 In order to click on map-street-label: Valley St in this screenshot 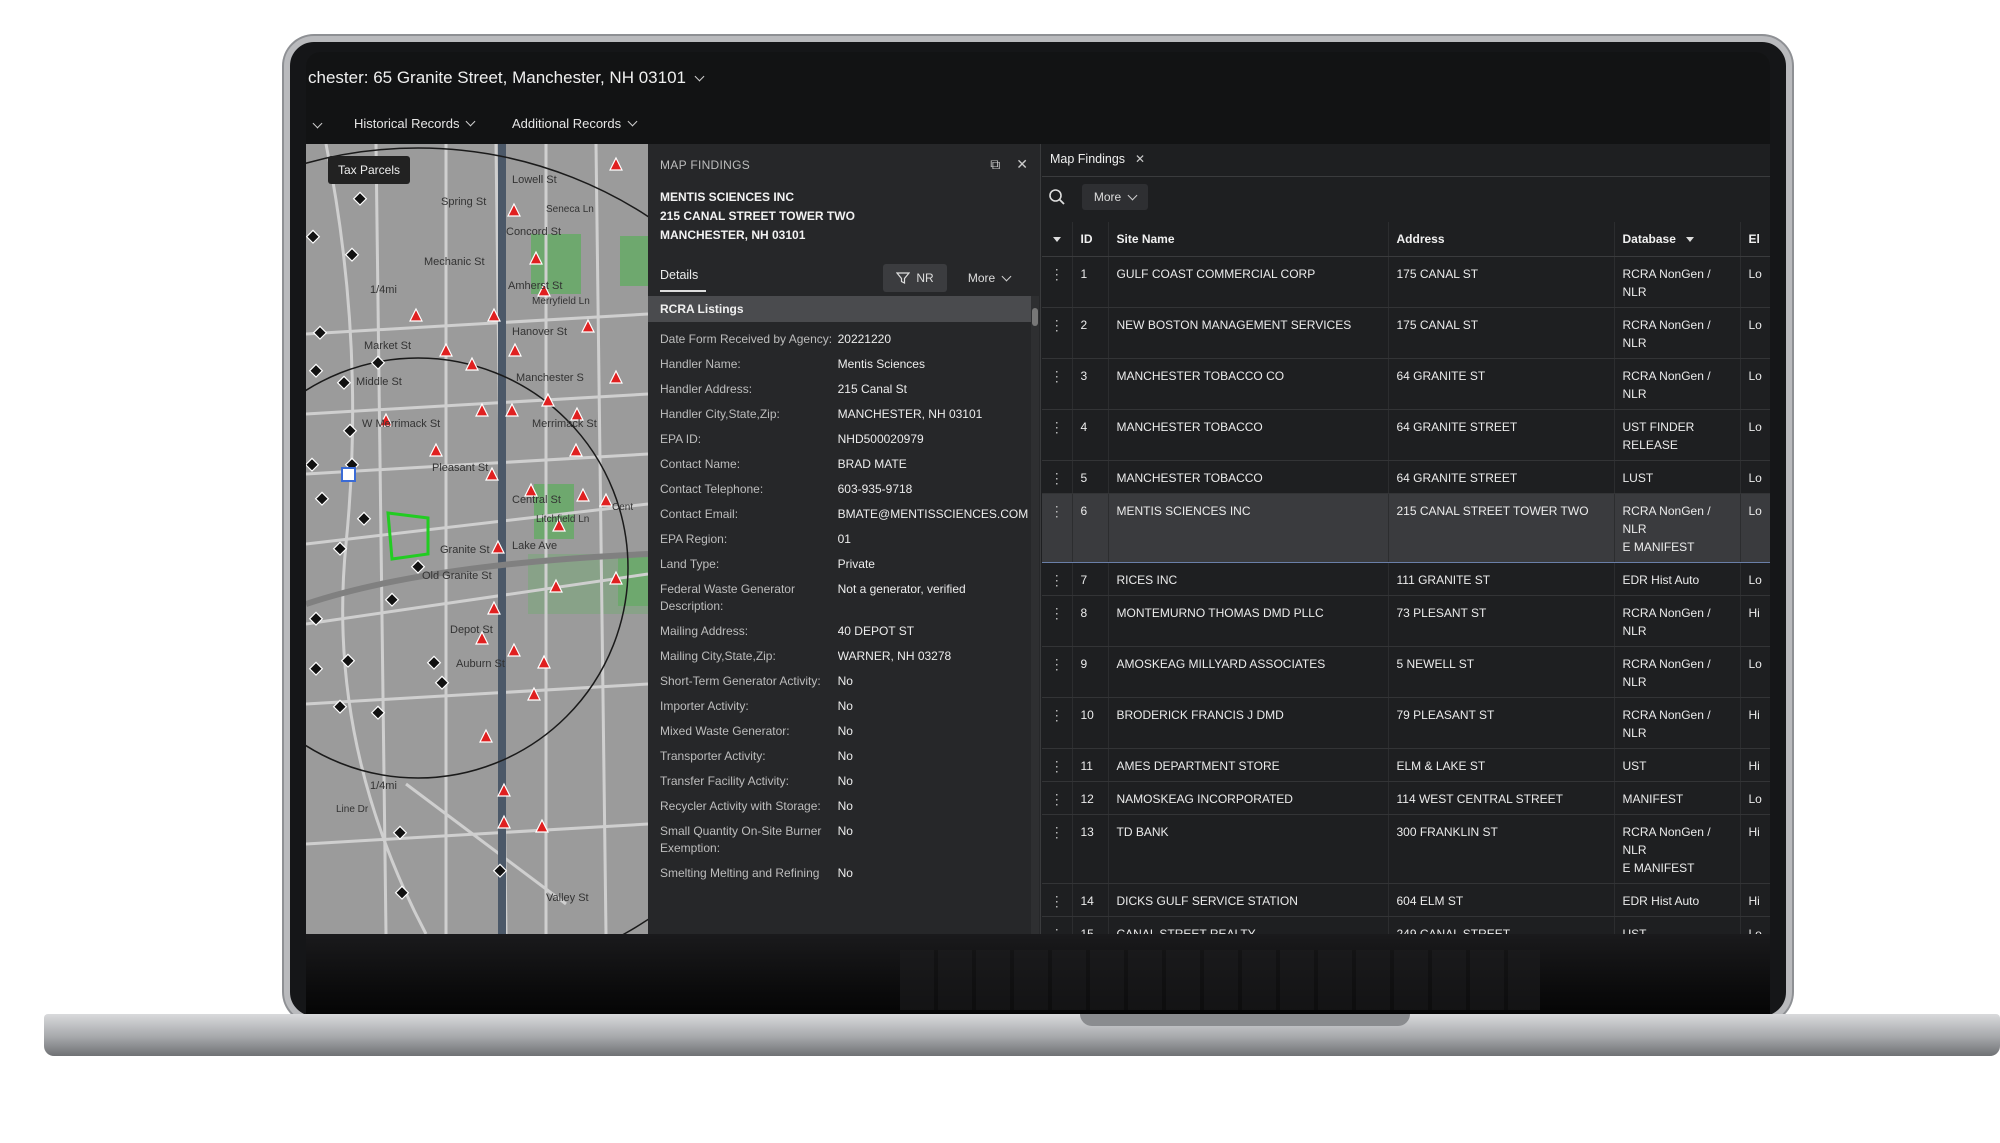, I will do `click(567, 898)`.